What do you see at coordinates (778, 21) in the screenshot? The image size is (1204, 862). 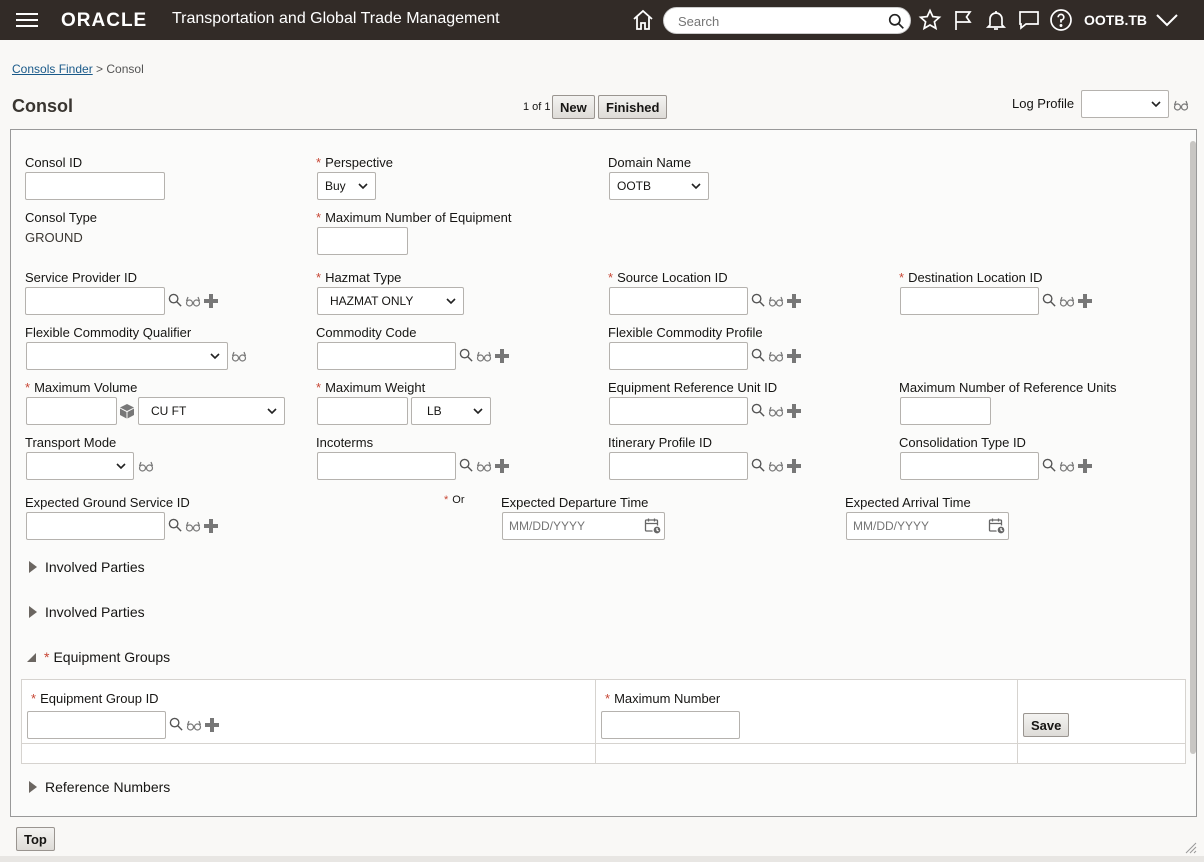 I see `search-input` at bounding box center [778, 21].